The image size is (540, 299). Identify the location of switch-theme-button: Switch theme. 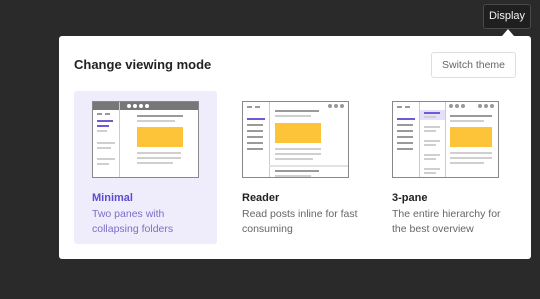
(473, 65).